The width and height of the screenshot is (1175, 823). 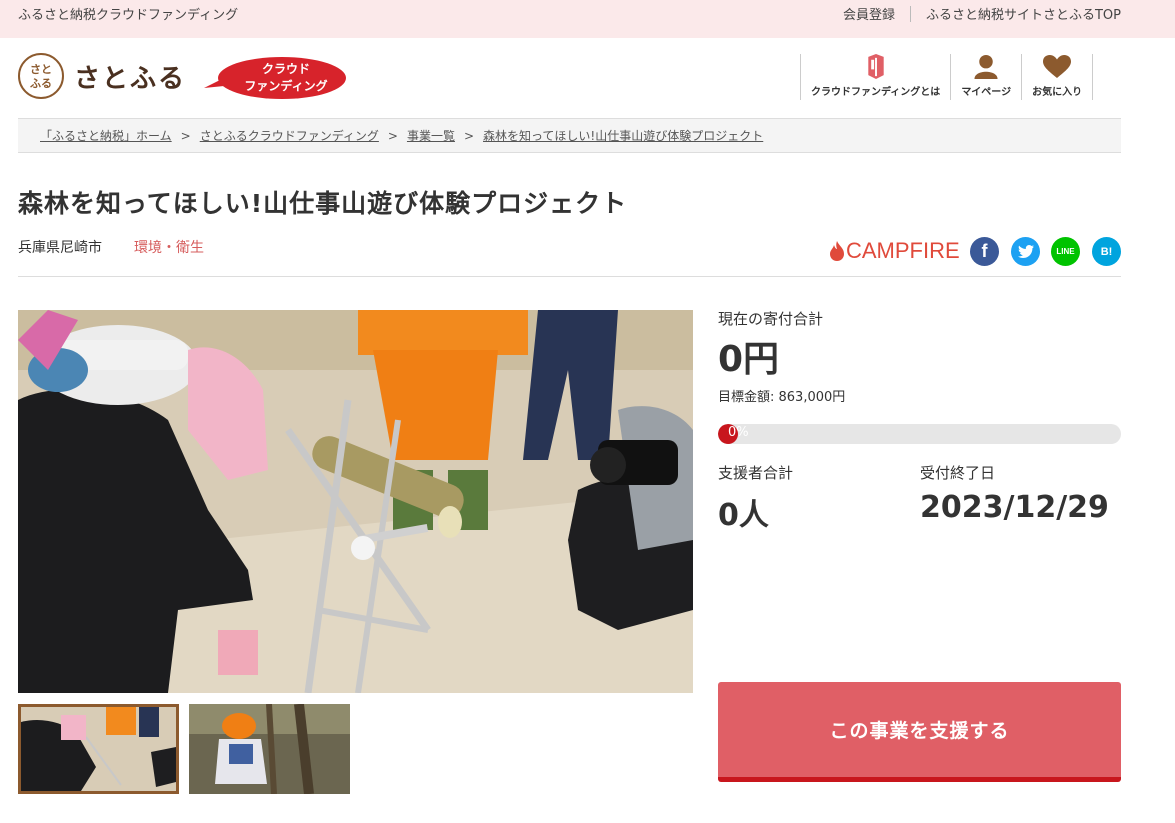 I want to click on nav-about-crowdfunding: クラウドファンディングとは, so click(x=876, y=77).